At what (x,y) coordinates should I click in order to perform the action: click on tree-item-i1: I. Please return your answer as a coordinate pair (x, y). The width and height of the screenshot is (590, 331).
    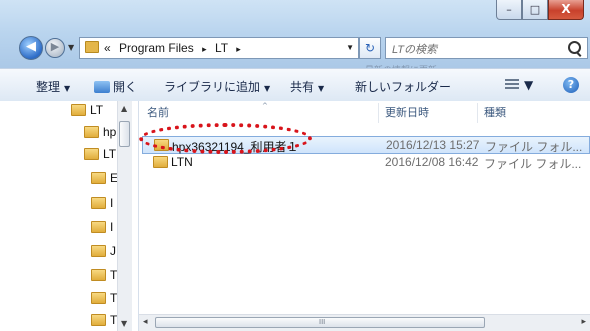
    Looking at the image, I should click on (102, 205).